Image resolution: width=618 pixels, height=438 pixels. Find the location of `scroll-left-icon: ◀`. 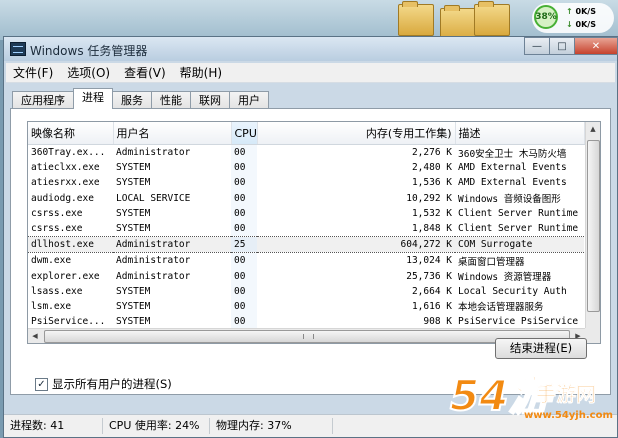

scroll-left-icon: ◀ is located at coordinates (35, 336).